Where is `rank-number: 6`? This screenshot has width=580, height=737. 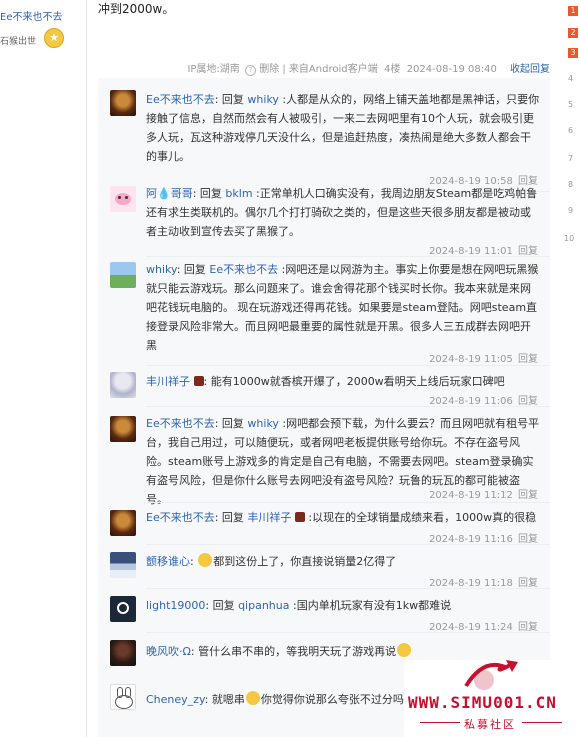 rank-number: 6 is located at coordinates (571, 130).